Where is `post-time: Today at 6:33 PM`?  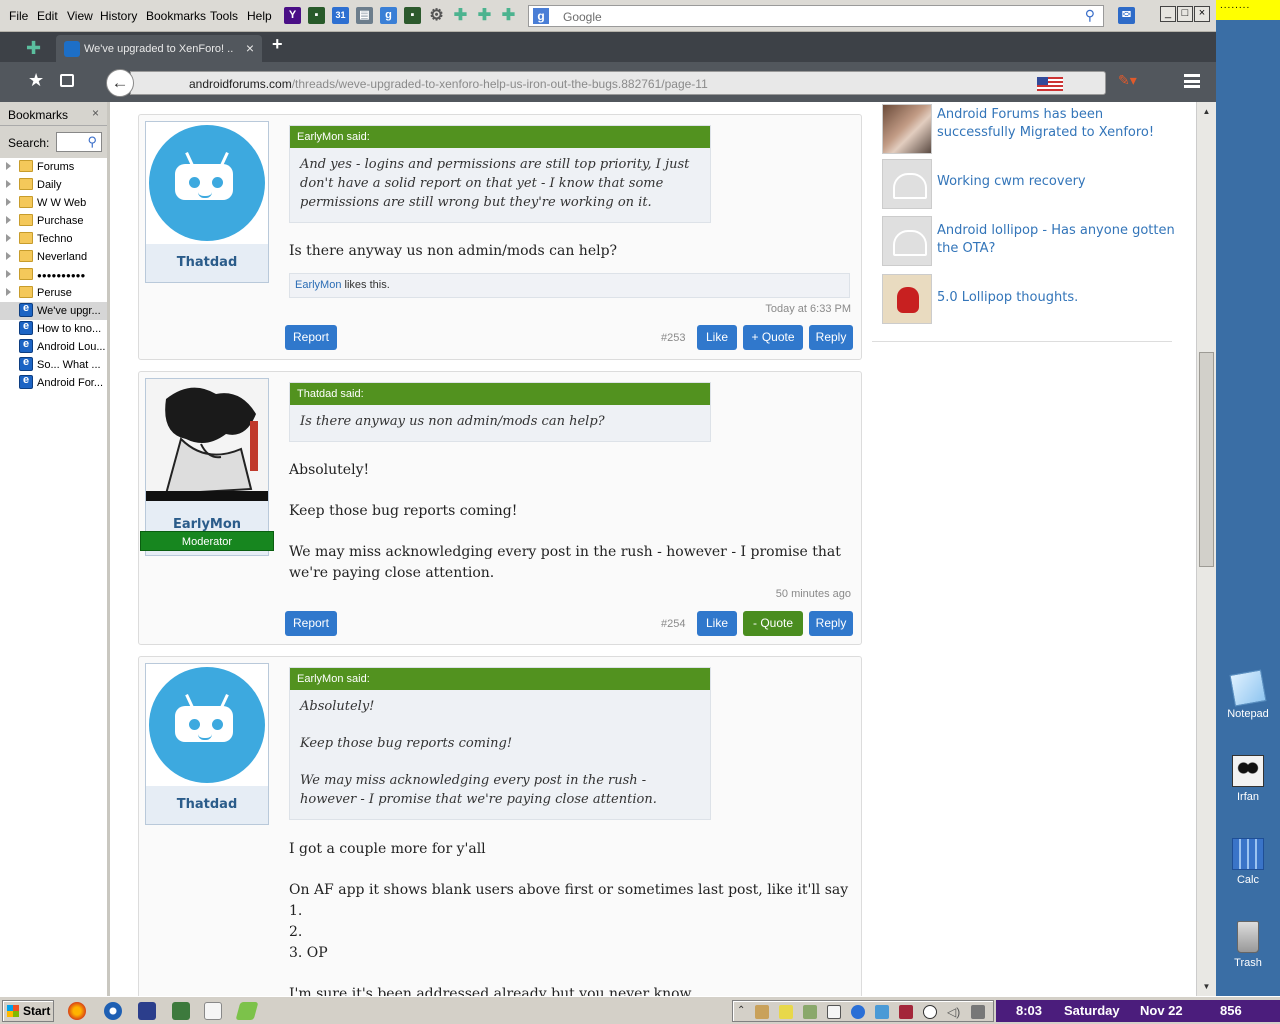 post-time: Today at 6:33 PM is located at coordinates (808, 309).